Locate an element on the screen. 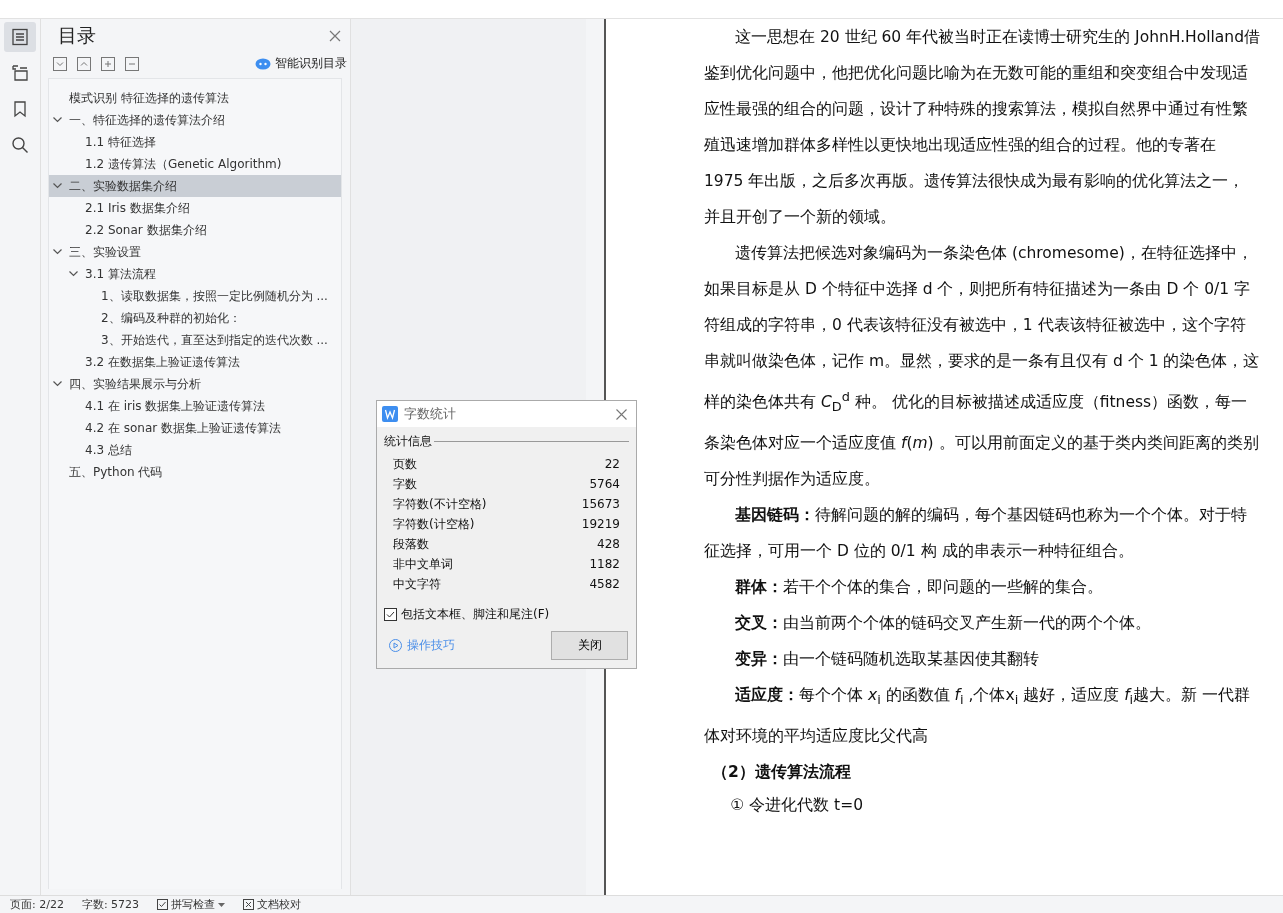  smart-toc-button: 智能识别目录 is located at coordinates (301, 63).